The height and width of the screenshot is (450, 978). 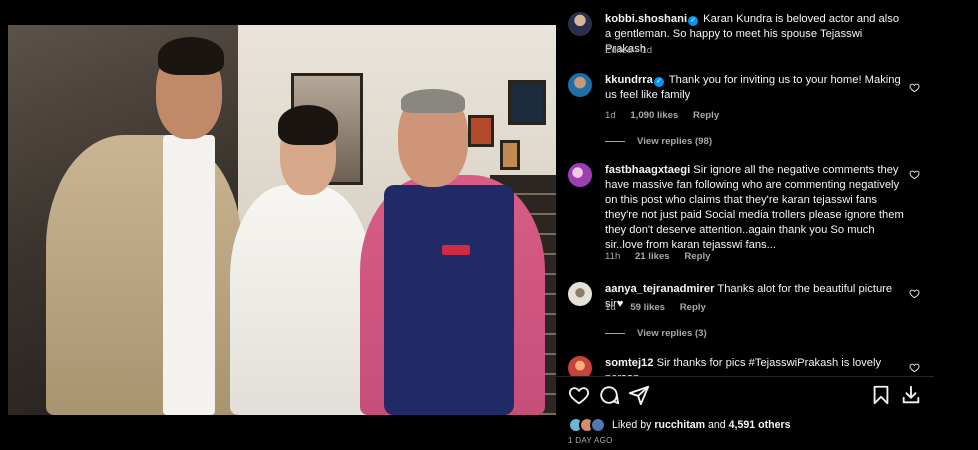 I want to click on heart-icon, so click(x=579, y=395).